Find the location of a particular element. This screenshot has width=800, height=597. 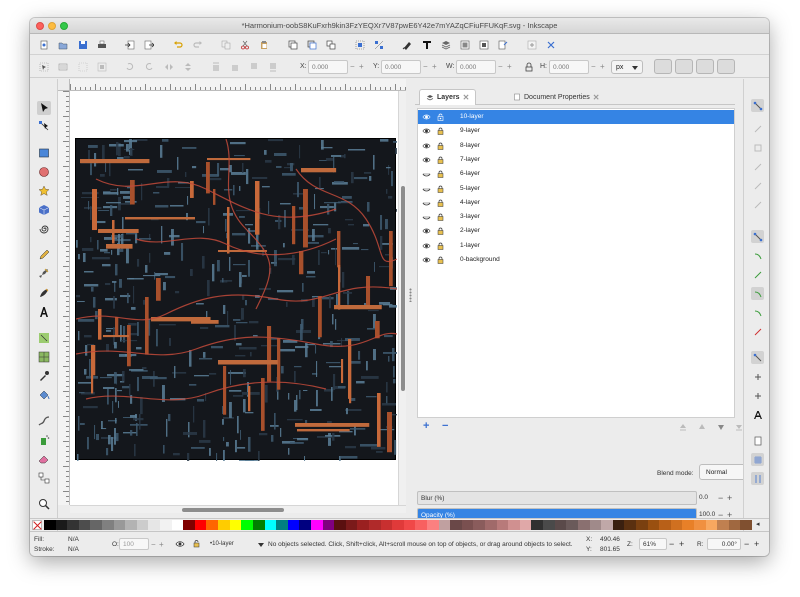

lock-proportions-icon is located at coordinates (529, 67).